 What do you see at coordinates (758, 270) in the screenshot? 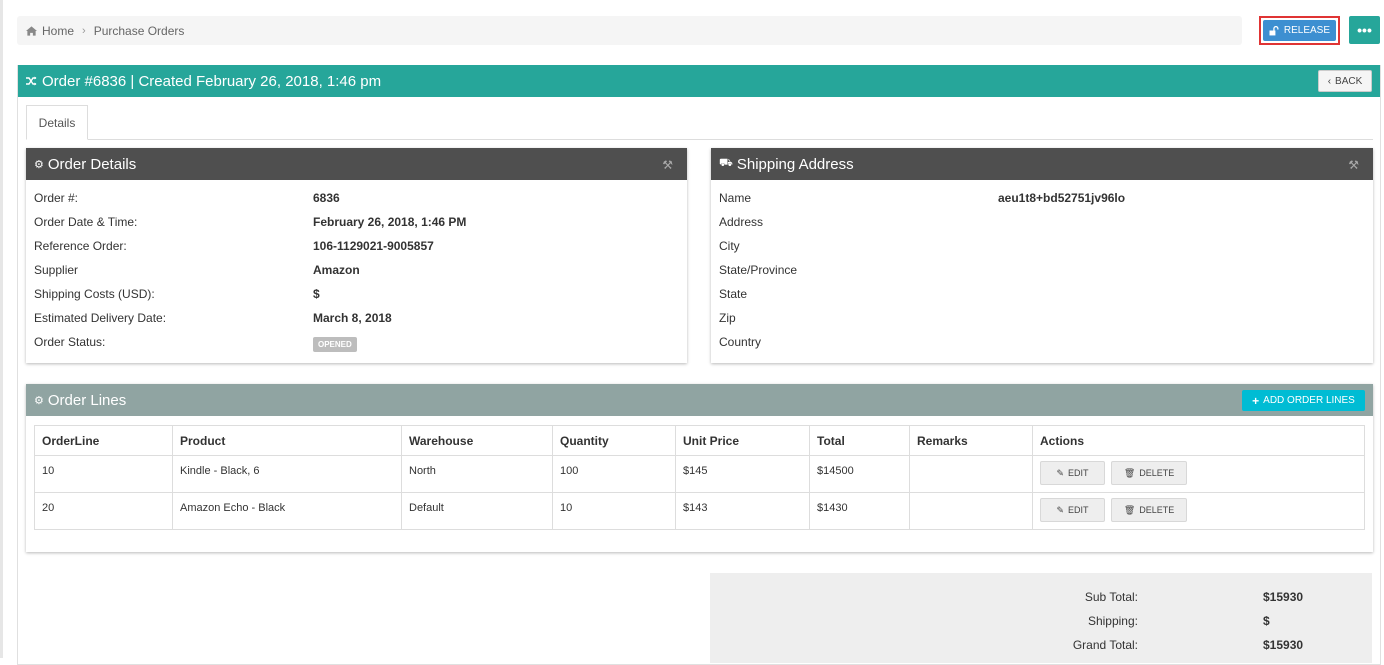
I see `address-label: State/Province` at bounding box center [758, 270].